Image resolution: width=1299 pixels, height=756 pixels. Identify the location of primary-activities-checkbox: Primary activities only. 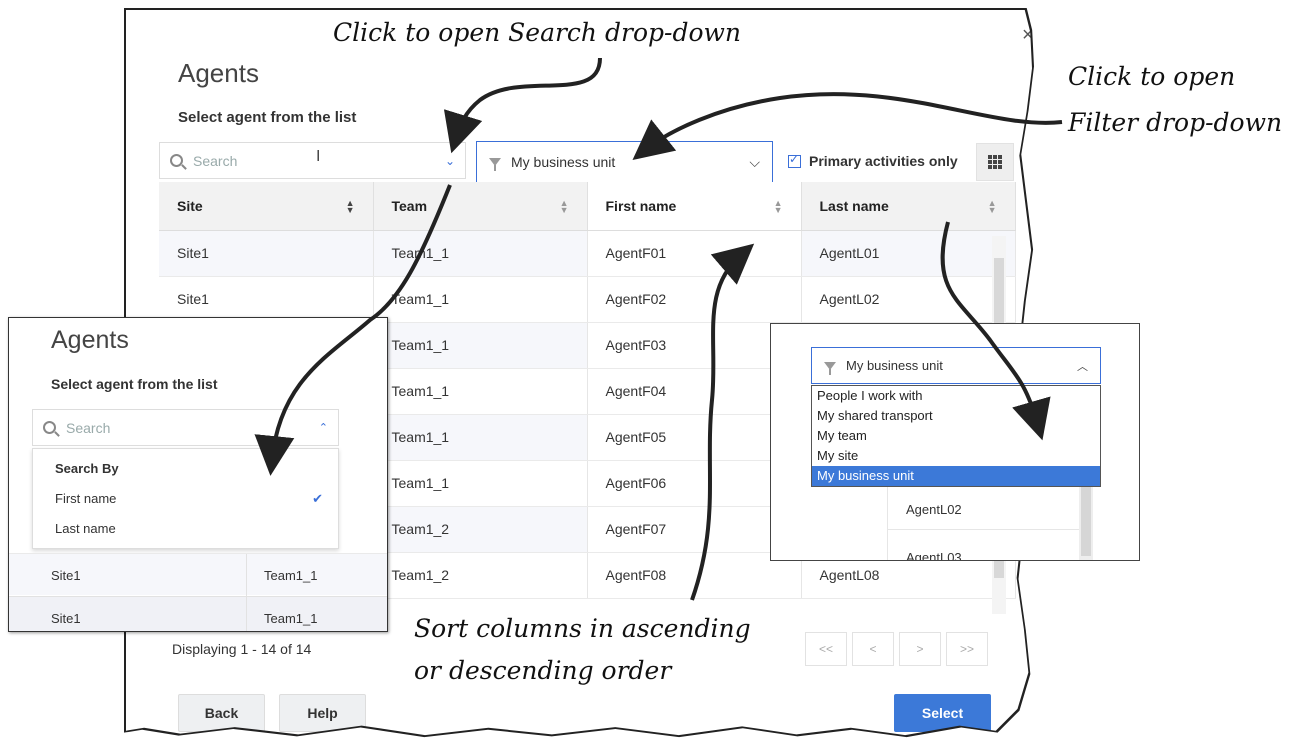
(873, 160).